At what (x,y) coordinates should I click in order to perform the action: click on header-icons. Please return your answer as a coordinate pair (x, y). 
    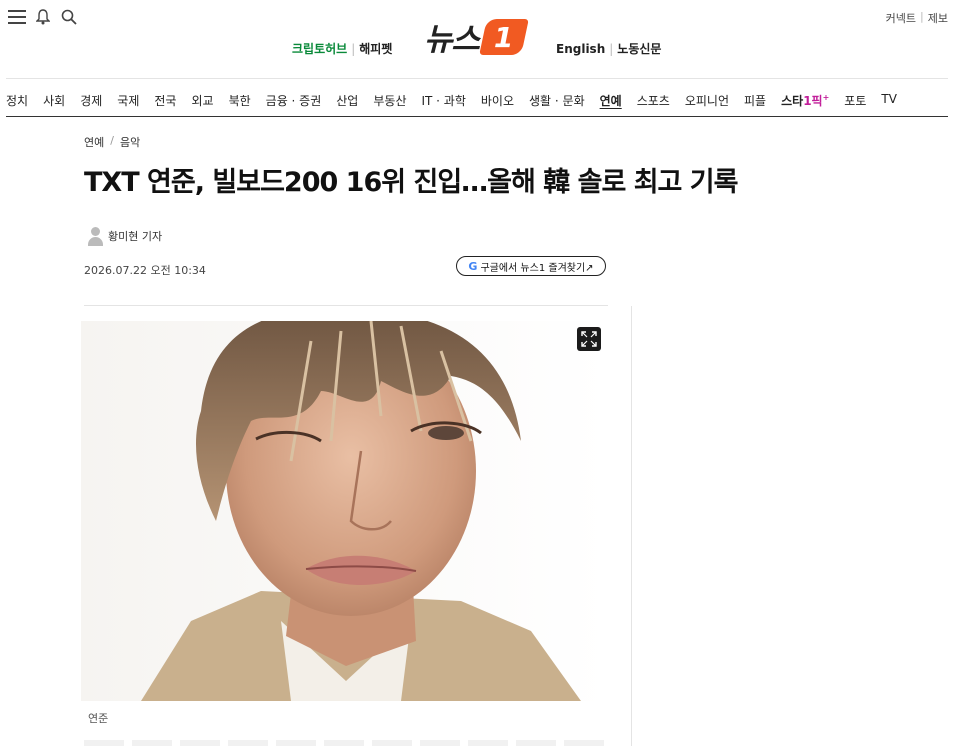
    Looking at the image, I should click on (43, 17).